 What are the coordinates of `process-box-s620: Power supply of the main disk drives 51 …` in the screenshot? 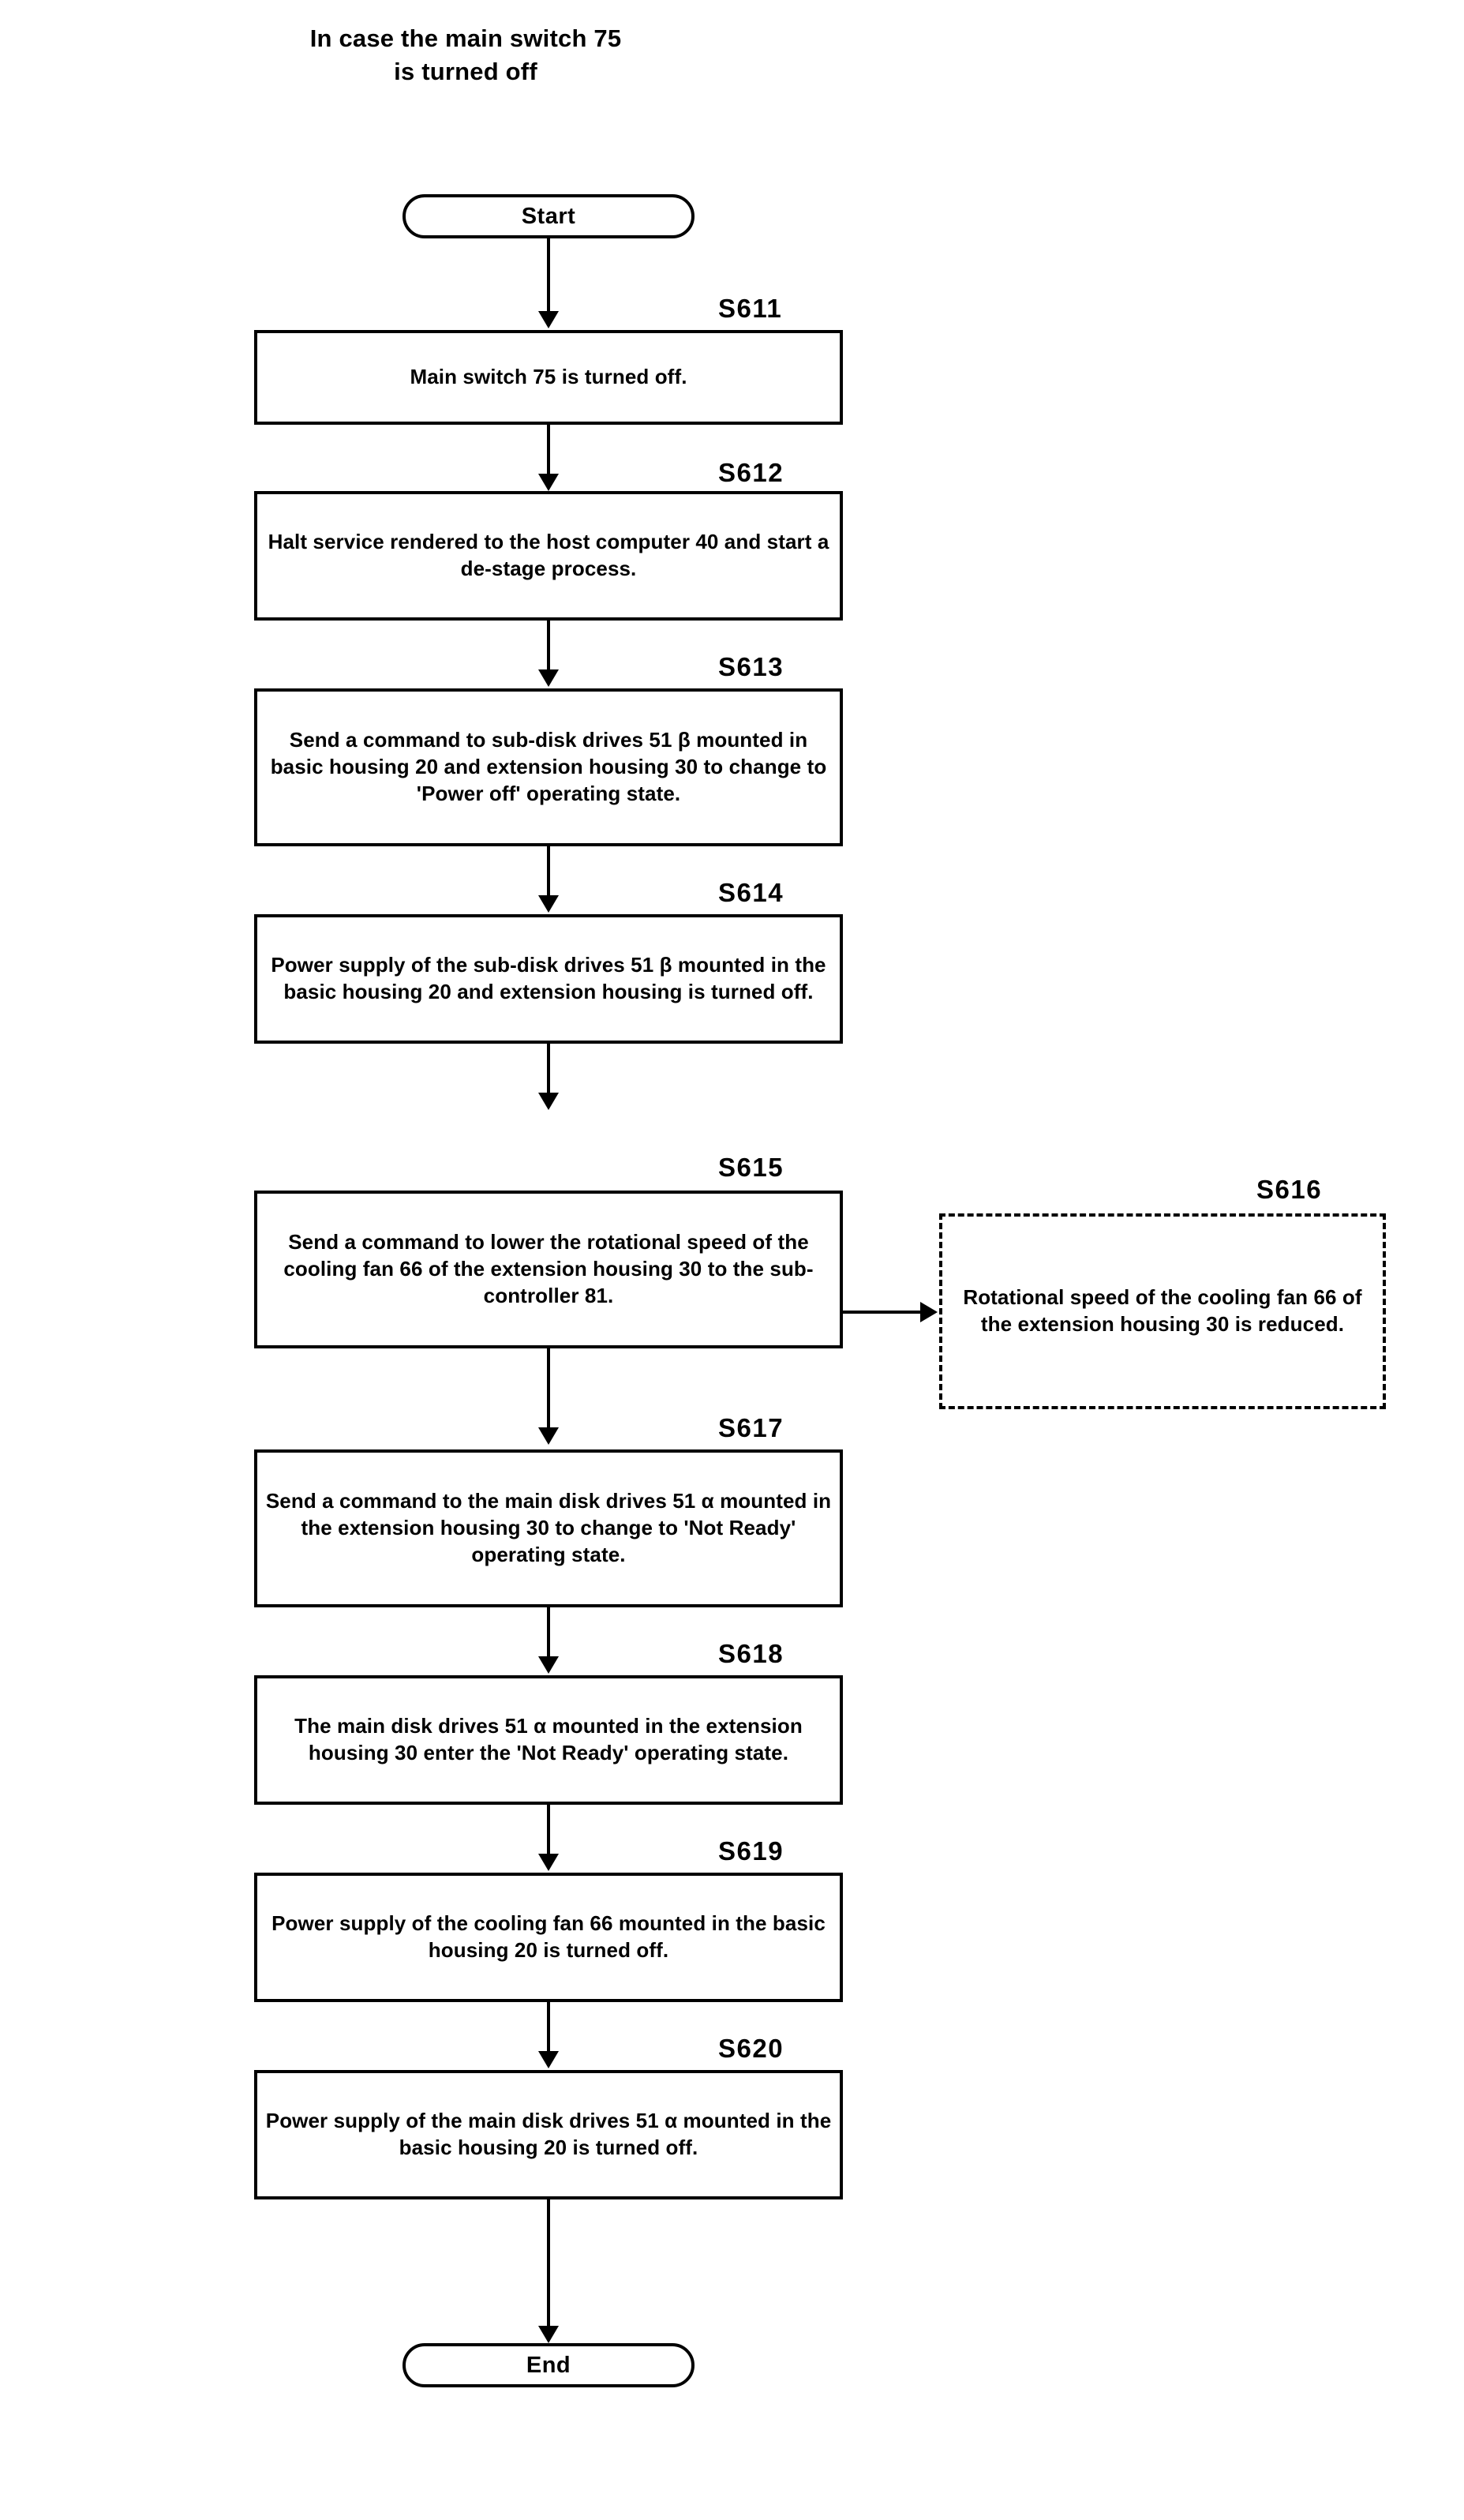 It's located at (548, 2134).